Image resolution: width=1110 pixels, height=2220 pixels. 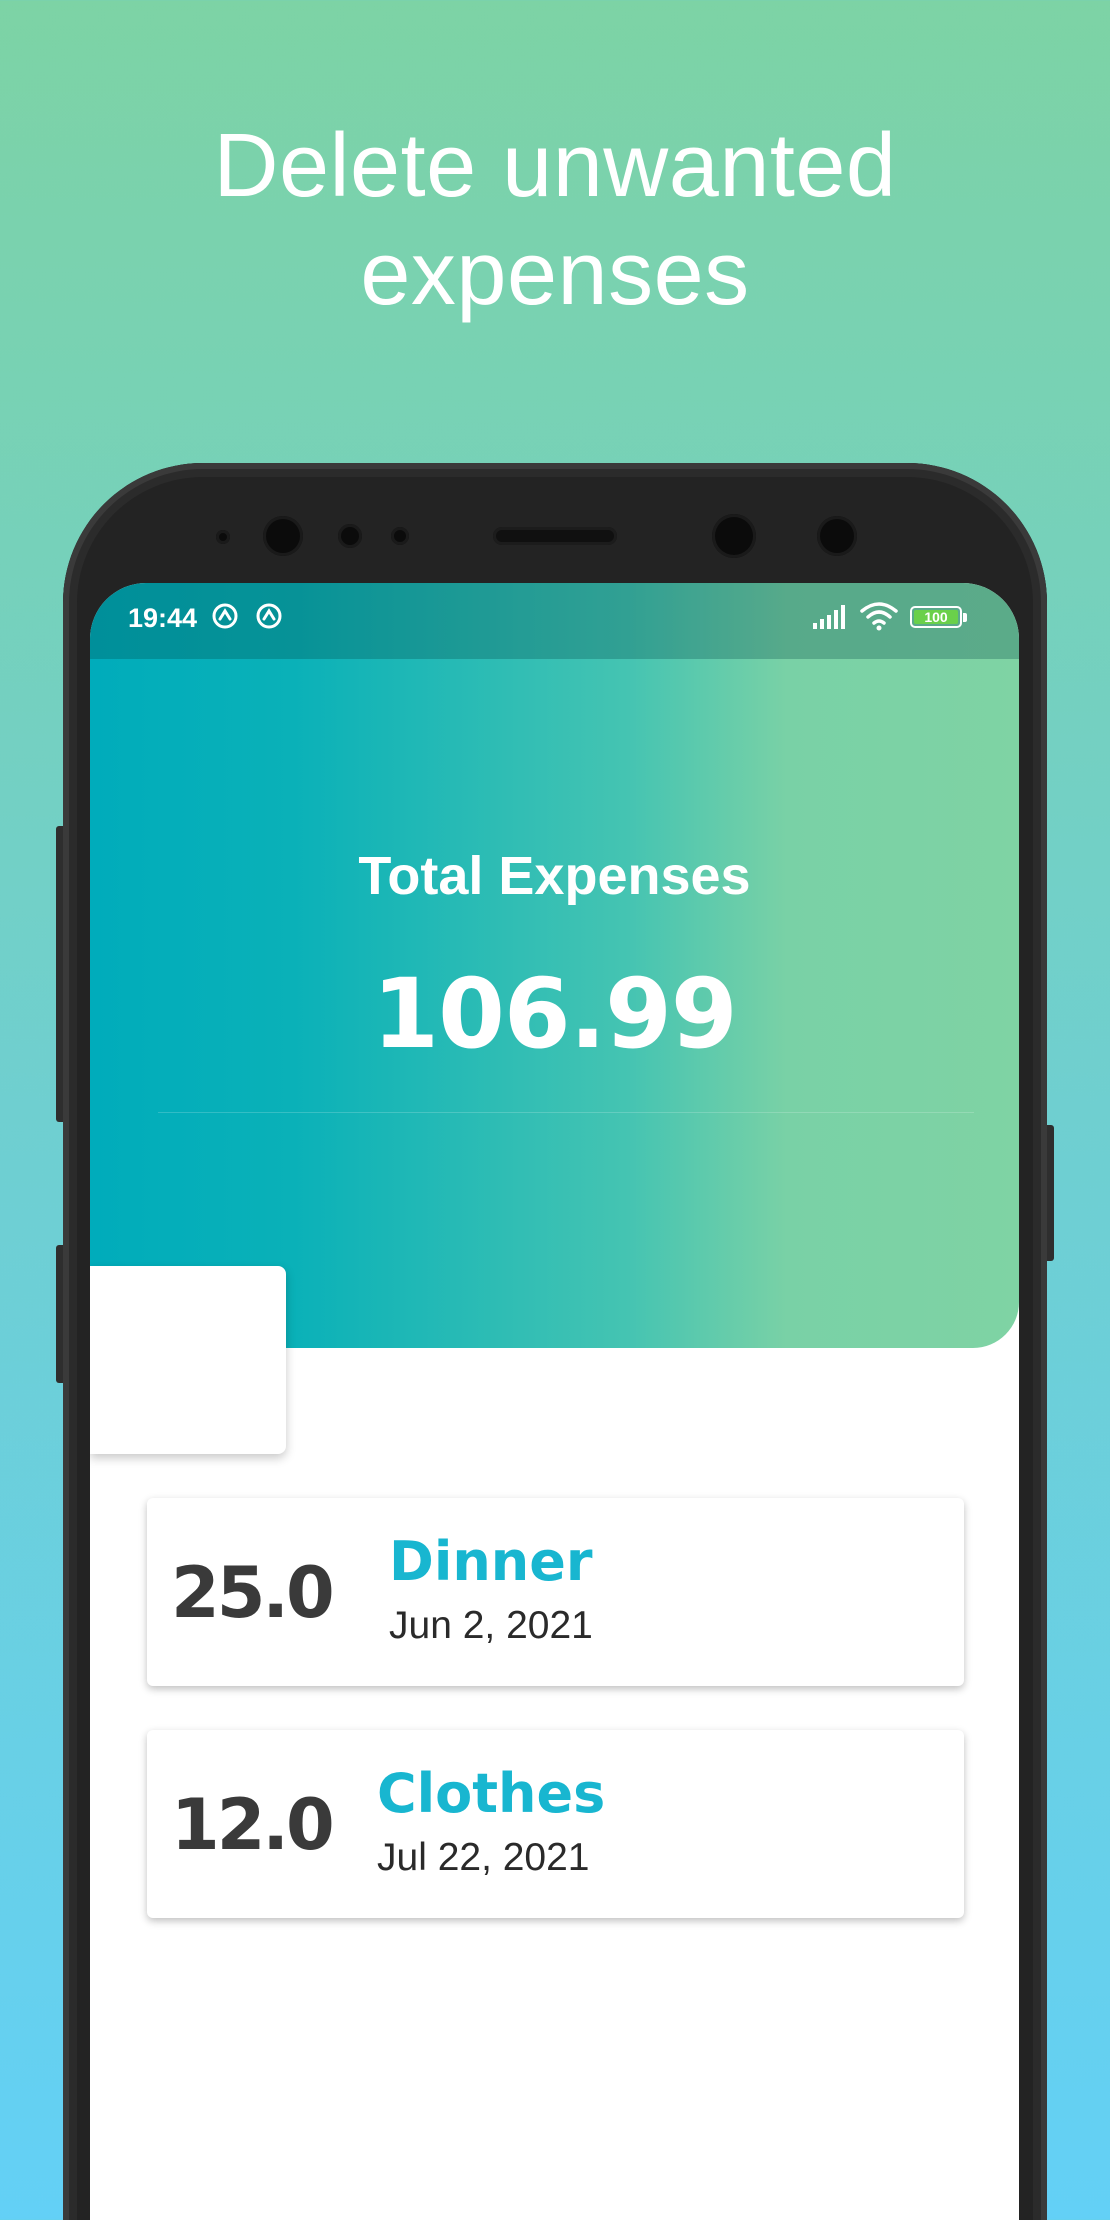 What do you see at coordinates (188, 1360) in the screenshot?
I see `blank-card` at bounding box center [188, 1360].